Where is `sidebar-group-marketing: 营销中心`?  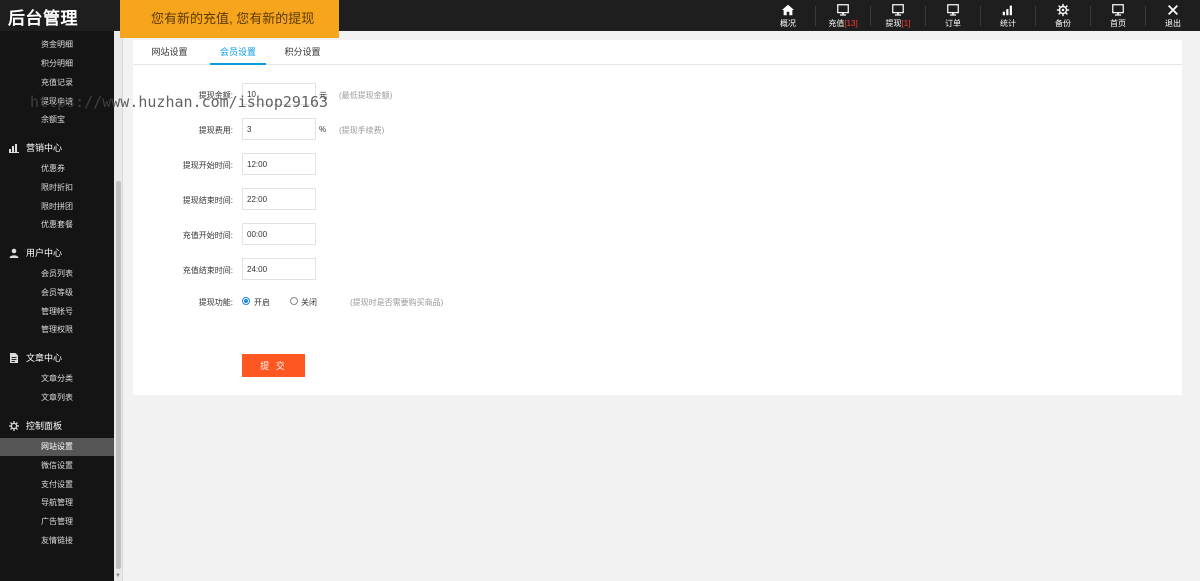
sidebar-group-marketing: 营销中心 is located at coordinates (57, 148).